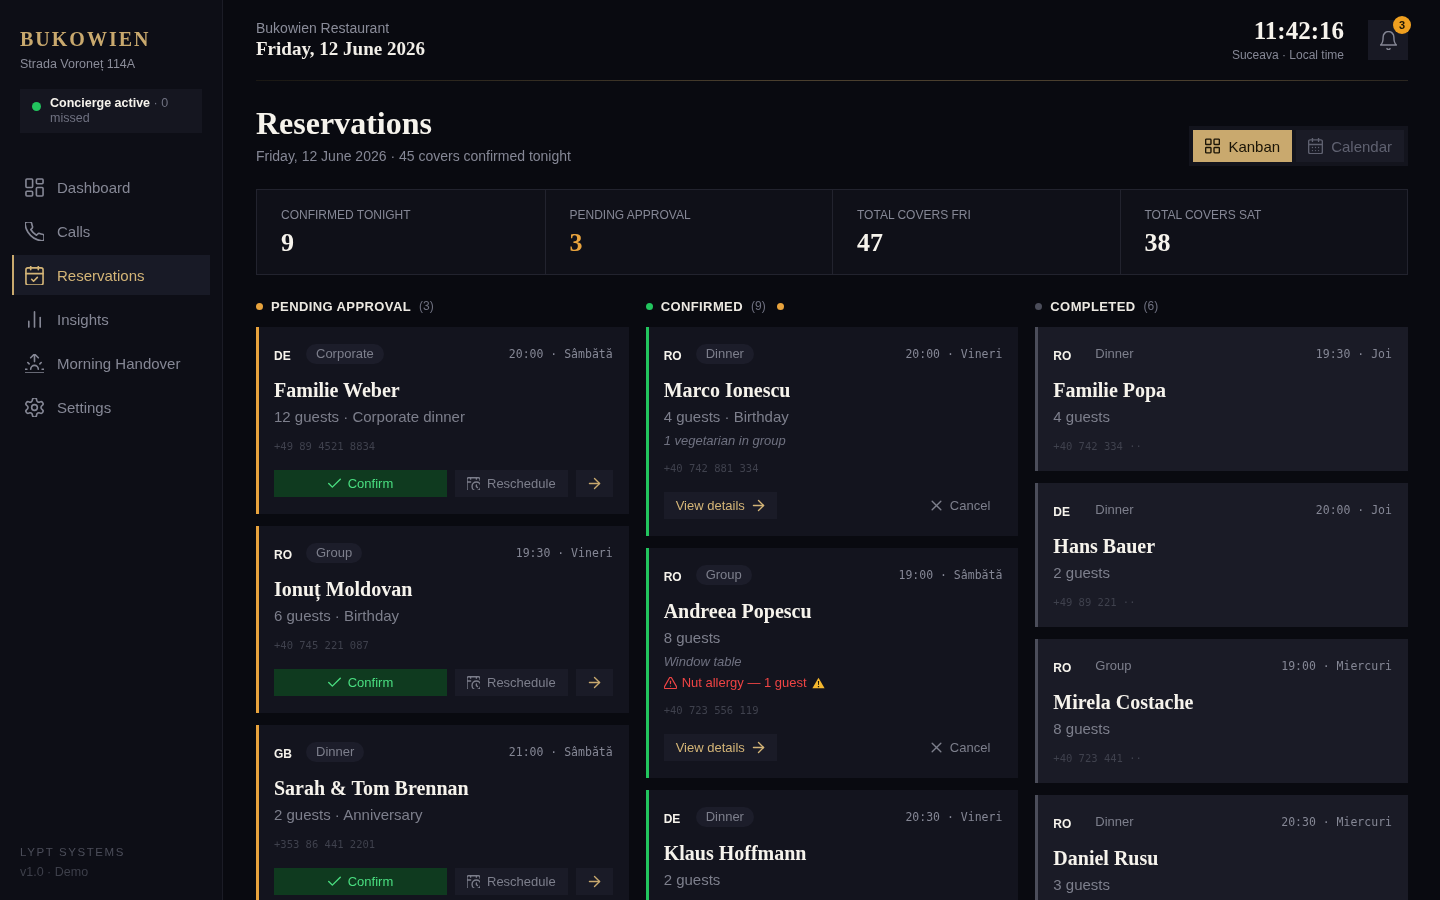 The image size is (1440, 900). I want to click on nav-item: Morning Handover, so click(111, 363).